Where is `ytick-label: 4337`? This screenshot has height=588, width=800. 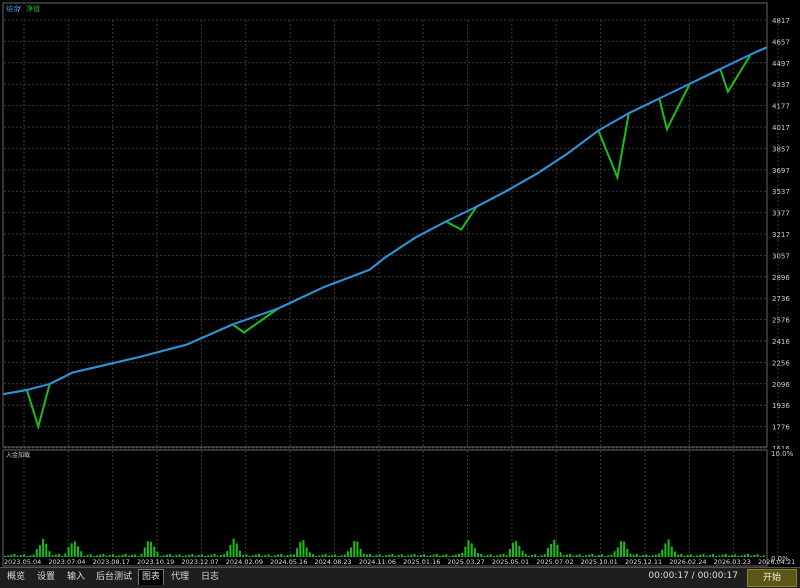
ytick-label: 4337 is located at coordinates (781, 85).